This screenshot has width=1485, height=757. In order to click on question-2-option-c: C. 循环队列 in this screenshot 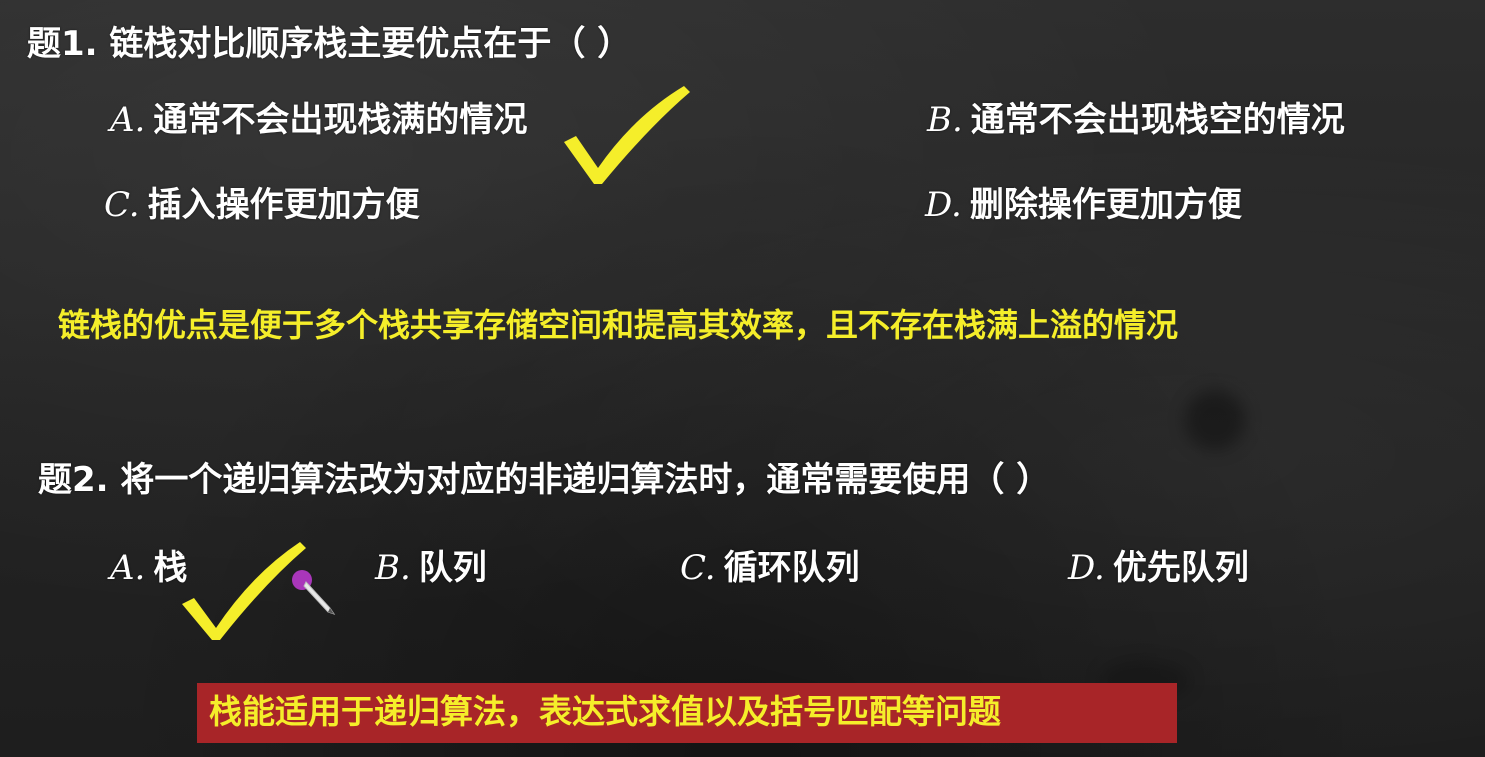, I will do `click(770, 568)`.